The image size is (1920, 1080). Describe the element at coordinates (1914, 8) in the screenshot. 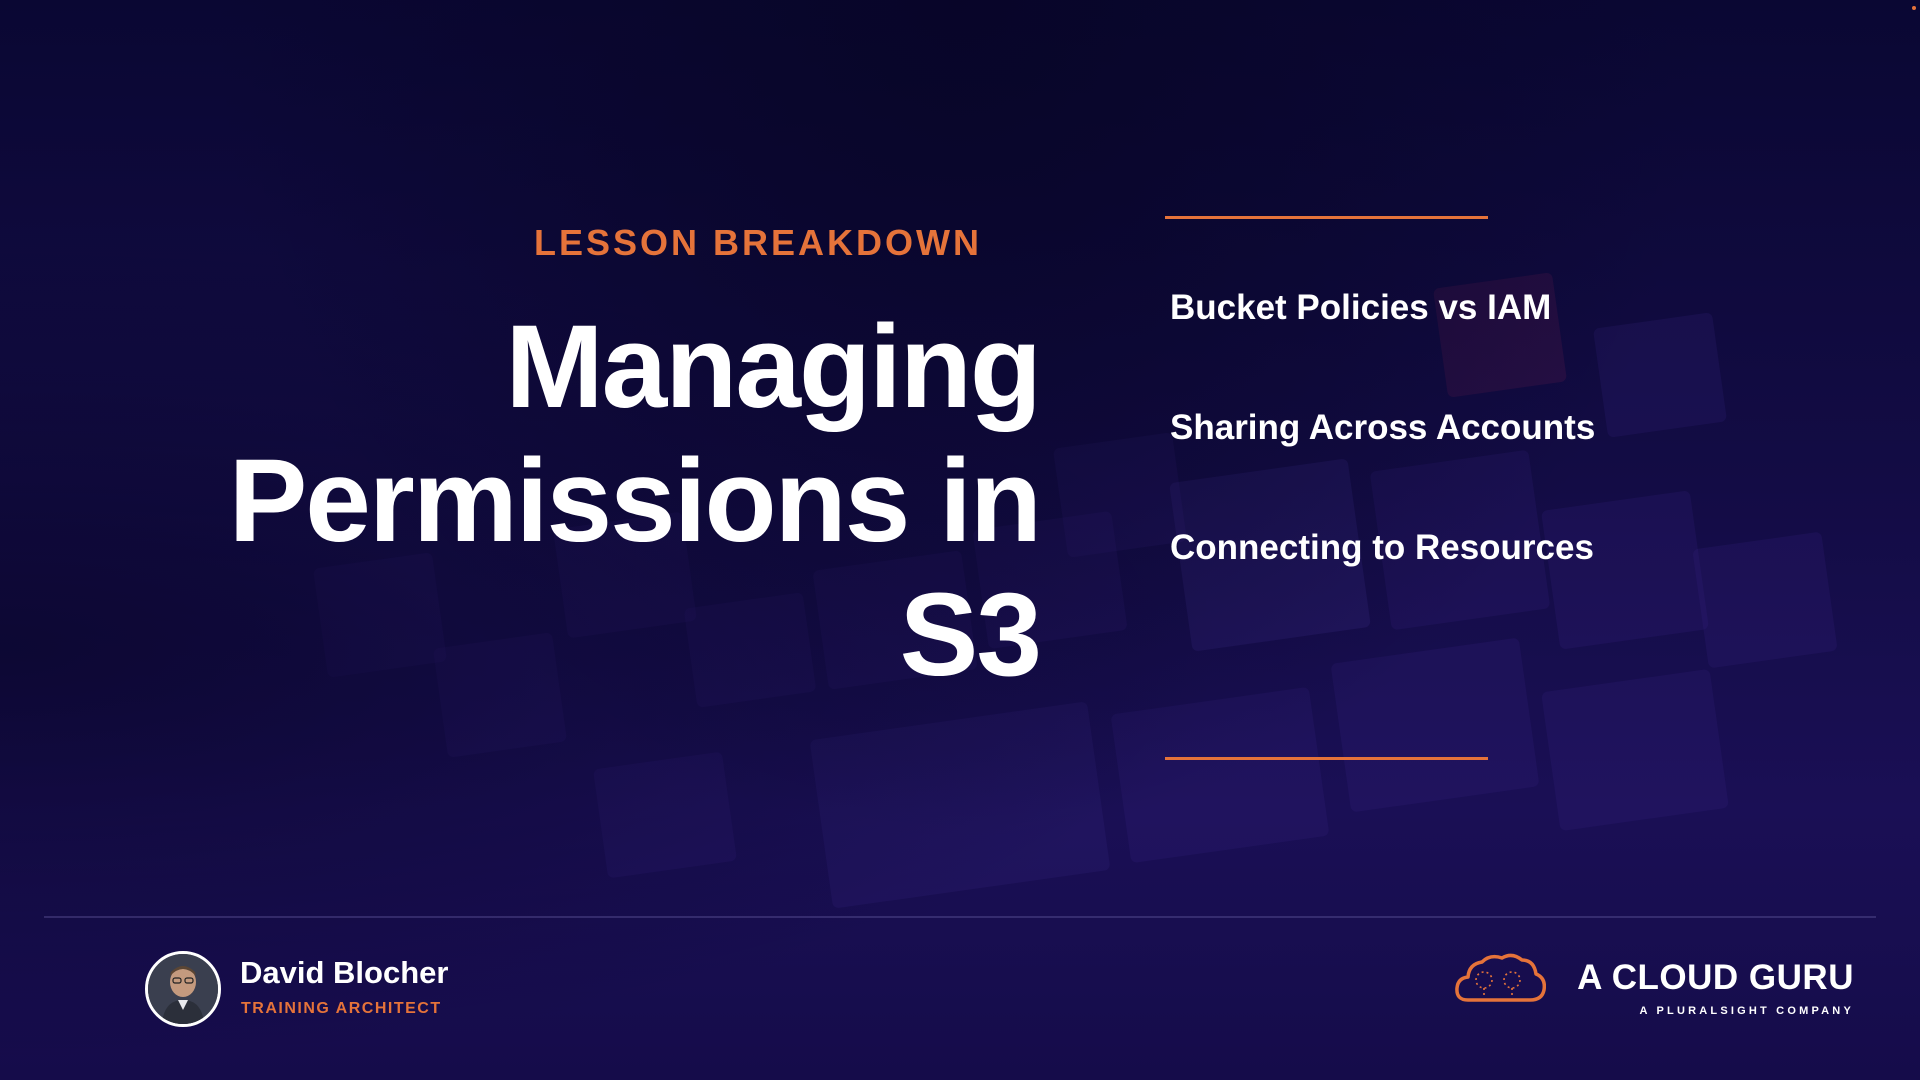

I see `corner-indicator-dot` at that location.